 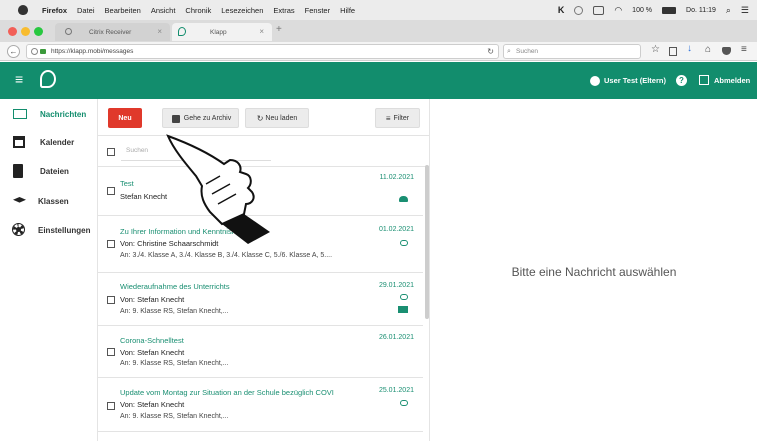 I want to click on reload-icon: ↻, so click(x=490, y=51).